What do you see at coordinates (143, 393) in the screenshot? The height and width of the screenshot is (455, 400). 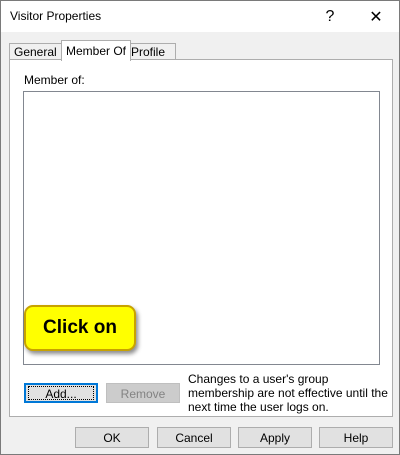 I see `remove-button: Remove` at bounding box center [143, 393].